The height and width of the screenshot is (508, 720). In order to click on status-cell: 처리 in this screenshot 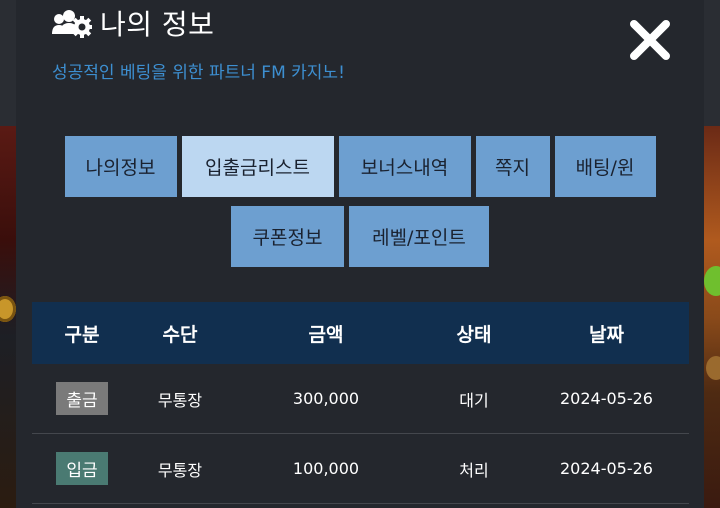, I will do `click(474, 470)`.